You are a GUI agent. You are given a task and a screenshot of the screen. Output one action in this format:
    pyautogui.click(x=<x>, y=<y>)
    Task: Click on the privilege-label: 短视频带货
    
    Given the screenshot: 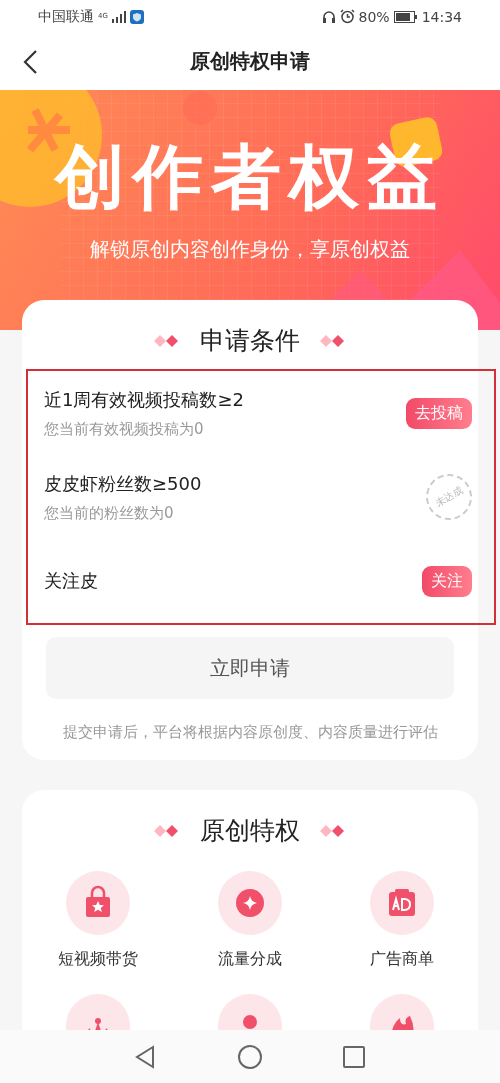 What is the action you would take?
    pyautogui.click(x=98, y=959)
    